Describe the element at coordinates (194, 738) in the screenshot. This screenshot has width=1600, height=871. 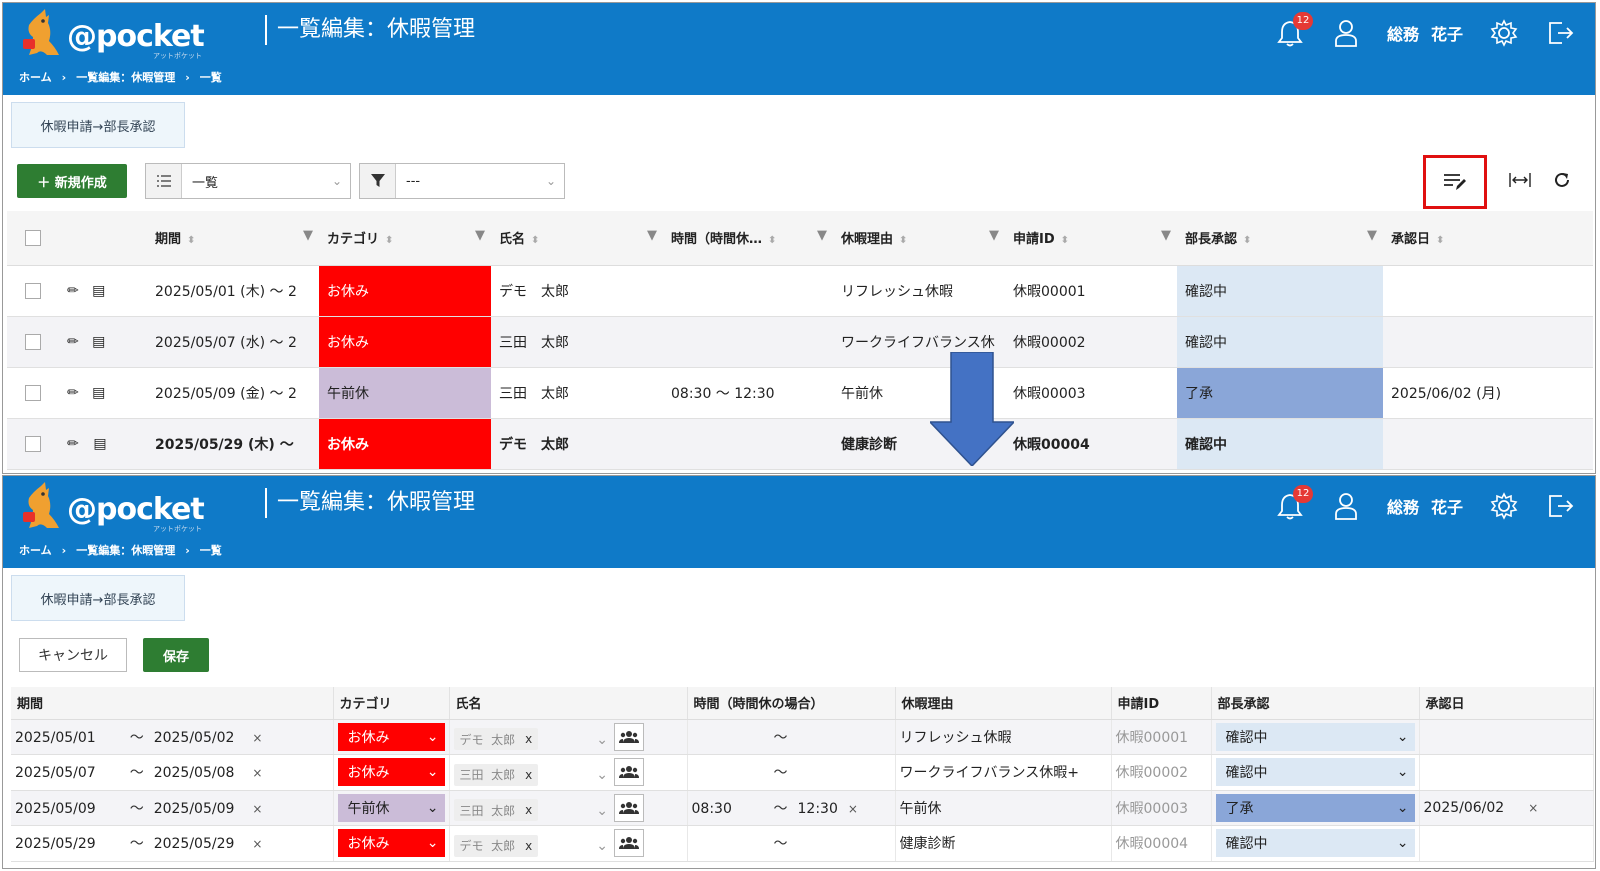
I see `end-date-input: 2025/05/02` at that location.